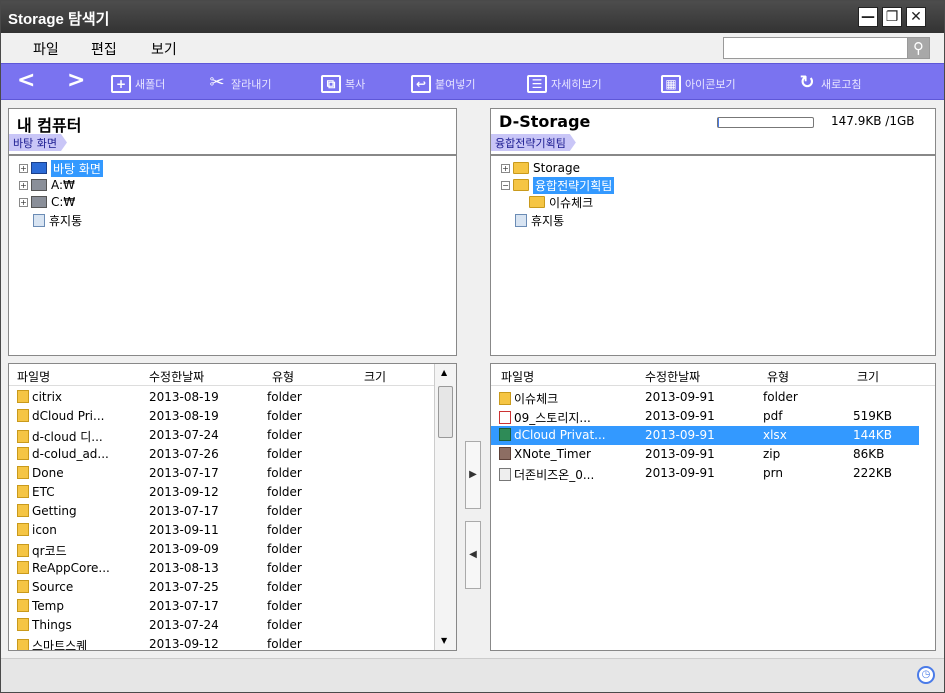 Image resolution: width=945 pixels, height=693 pixels. Describe the element at coordinates (232, 473) in the screenshot. I see `table-row: Done 2013-07-17 folder` at that location.